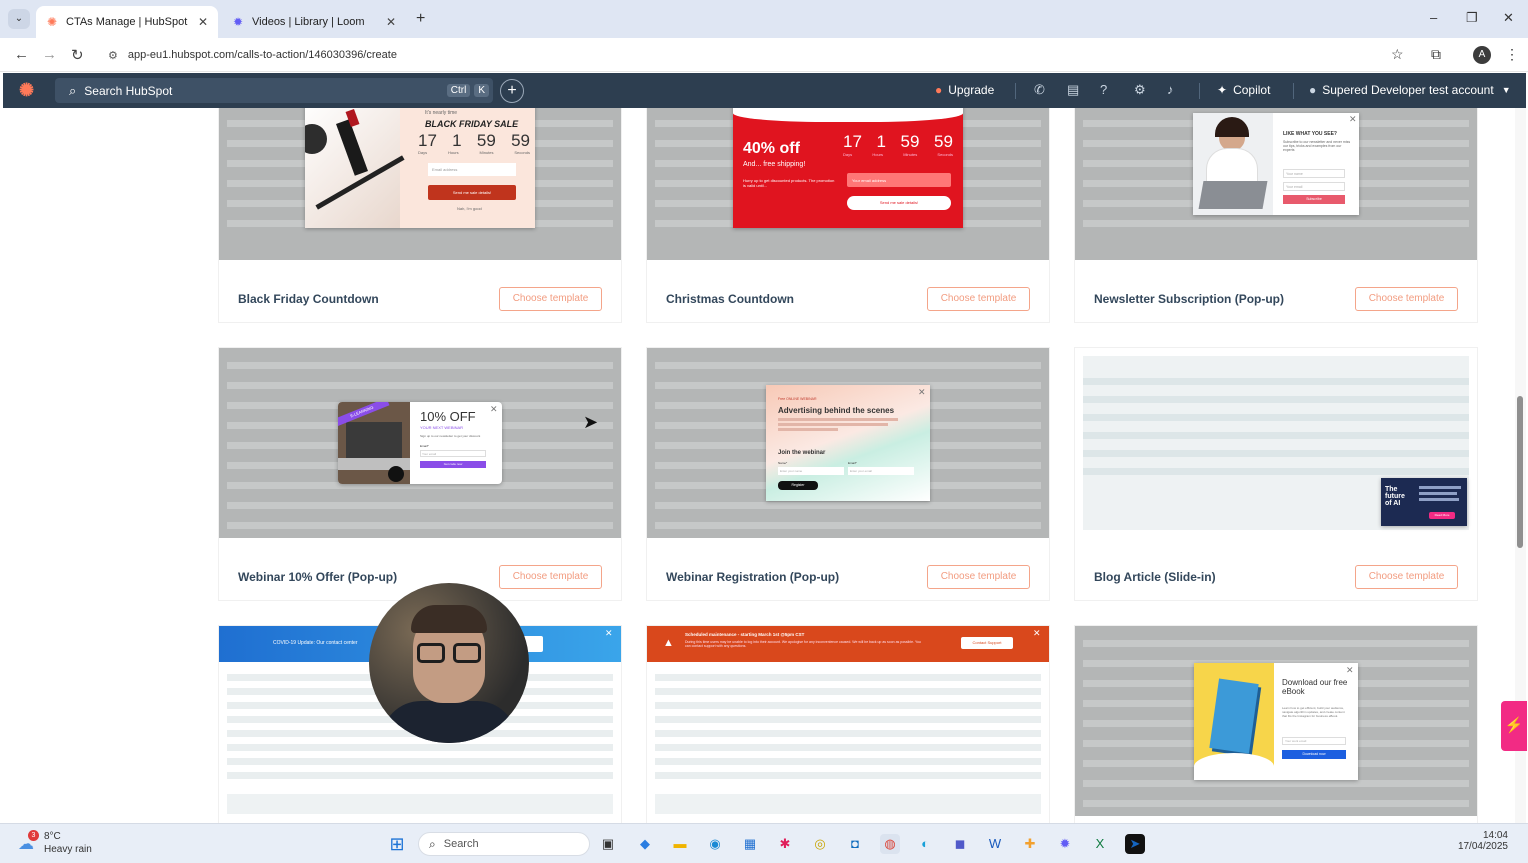  Describe the element at coordinates (960, 844) in the screenshot. I see `teams-icon: ◼` at that location.